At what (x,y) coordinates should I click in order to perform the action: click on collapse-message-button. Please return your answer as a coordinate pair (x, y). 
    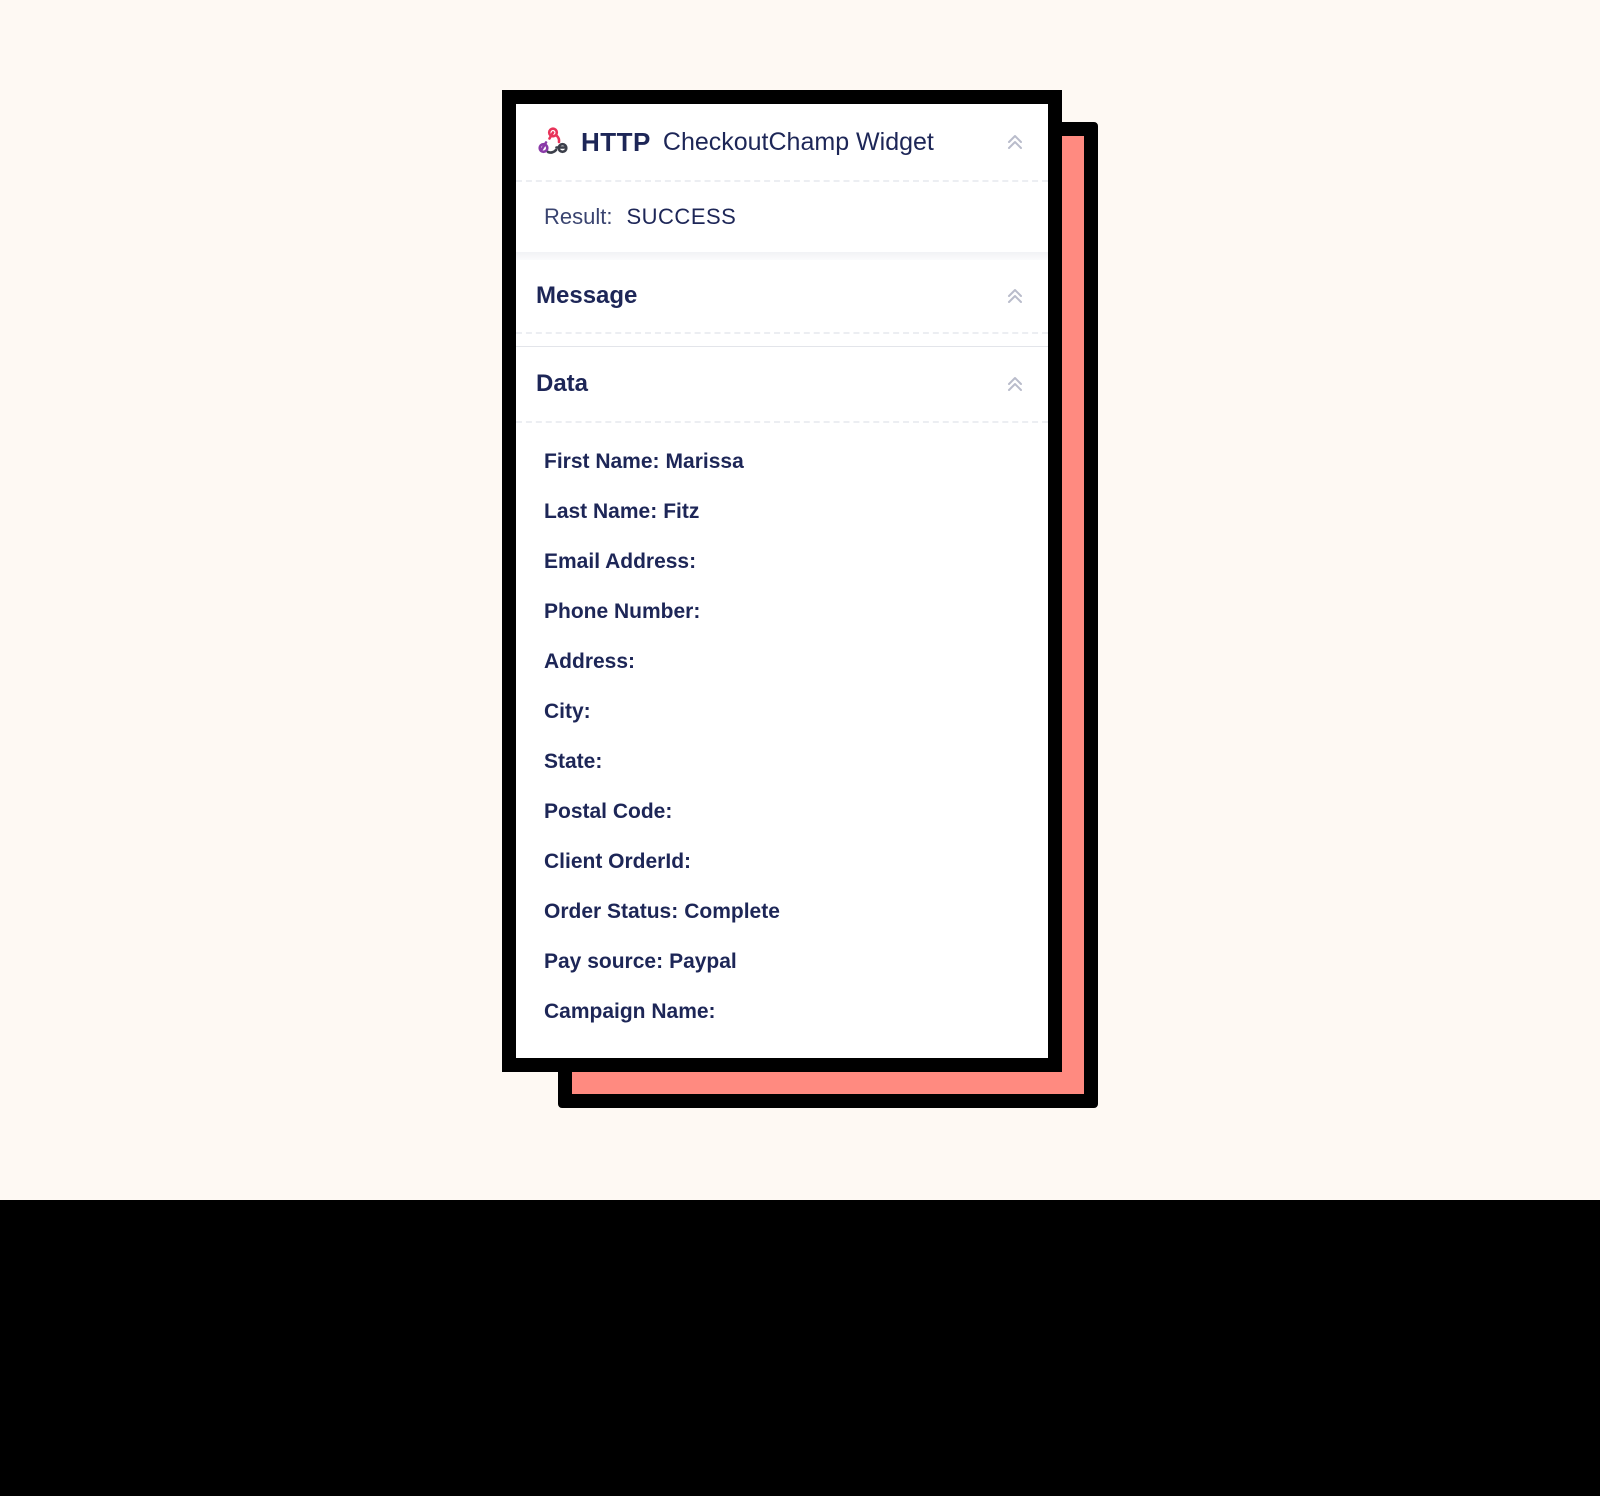
    Looking at the image, I should click on (1015, 296).